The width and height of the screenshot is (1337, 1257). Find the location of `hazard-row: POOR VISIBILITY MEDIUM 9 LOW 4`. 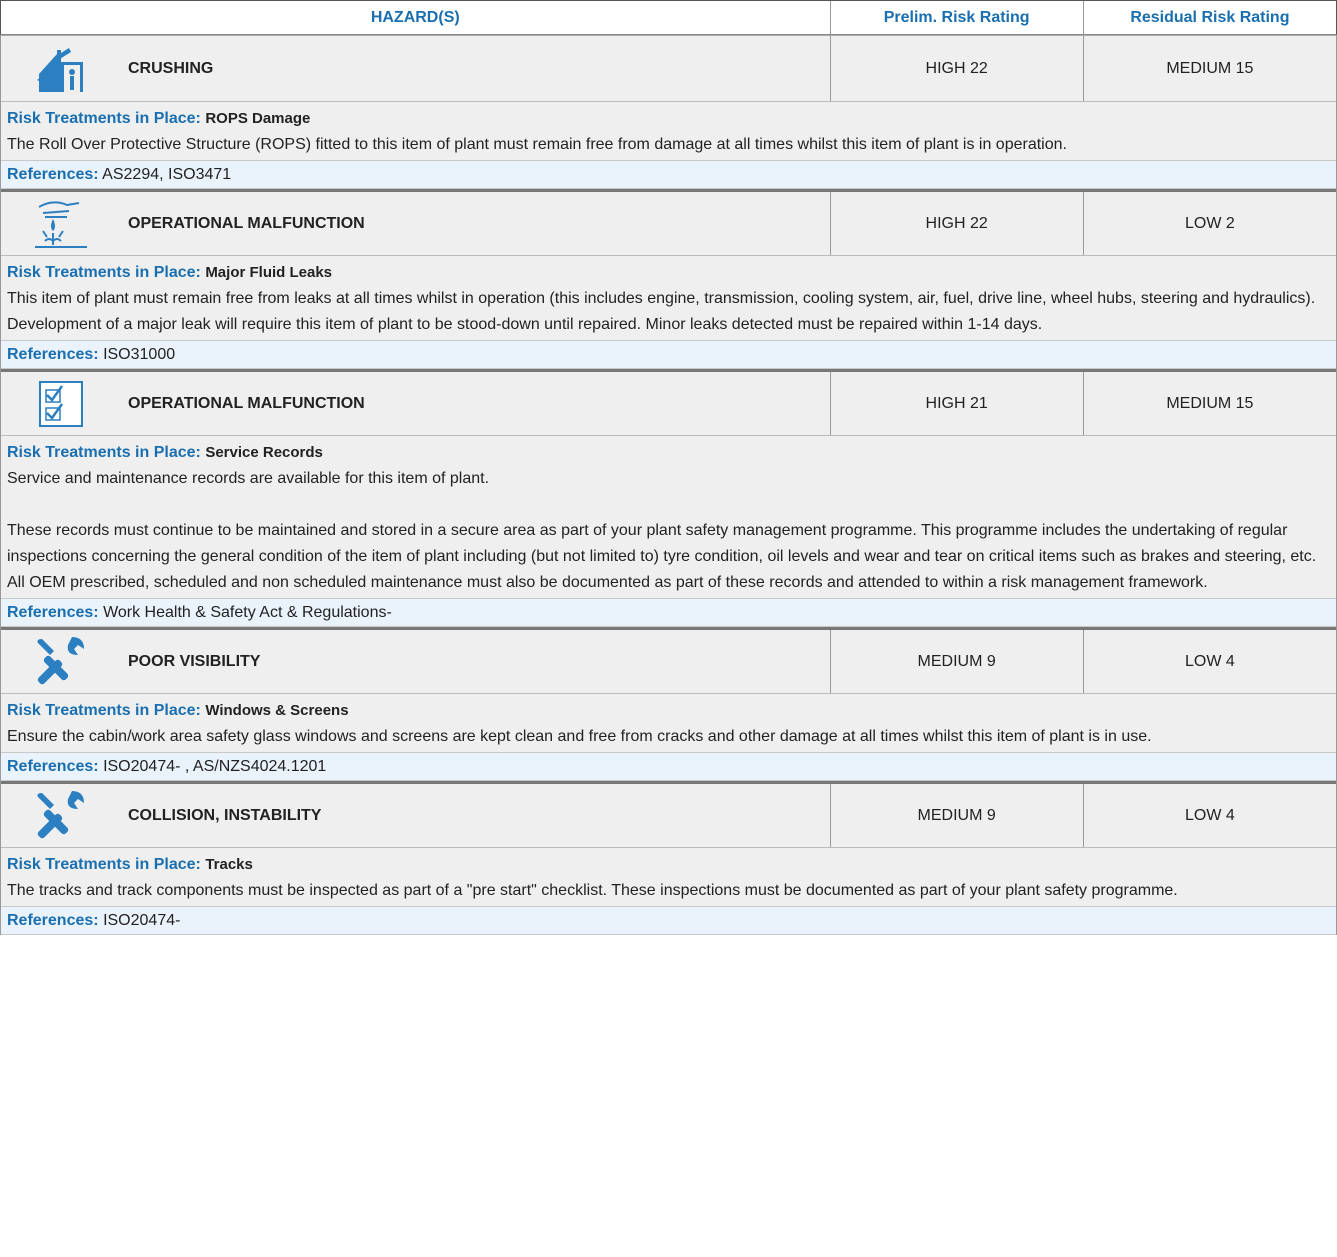

hazard-row: POOR VISIBILITY MEDIUM 9 LOW 4 is located at coordinates (668, 660).